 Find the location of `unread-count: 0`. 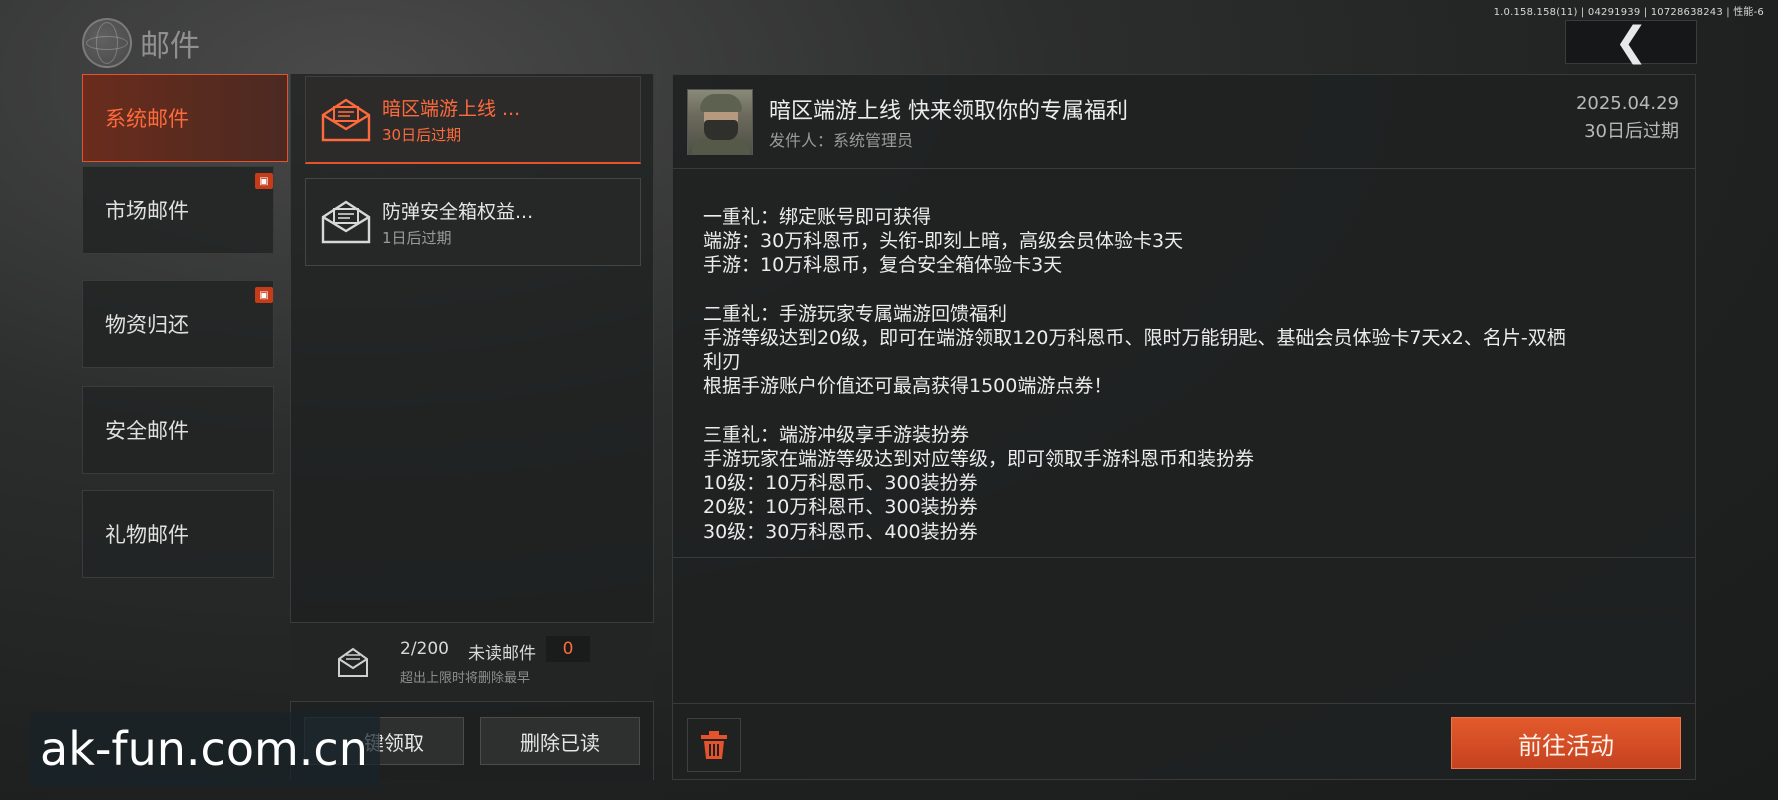

unread-count: 0 is located at coordinates (568, 649).